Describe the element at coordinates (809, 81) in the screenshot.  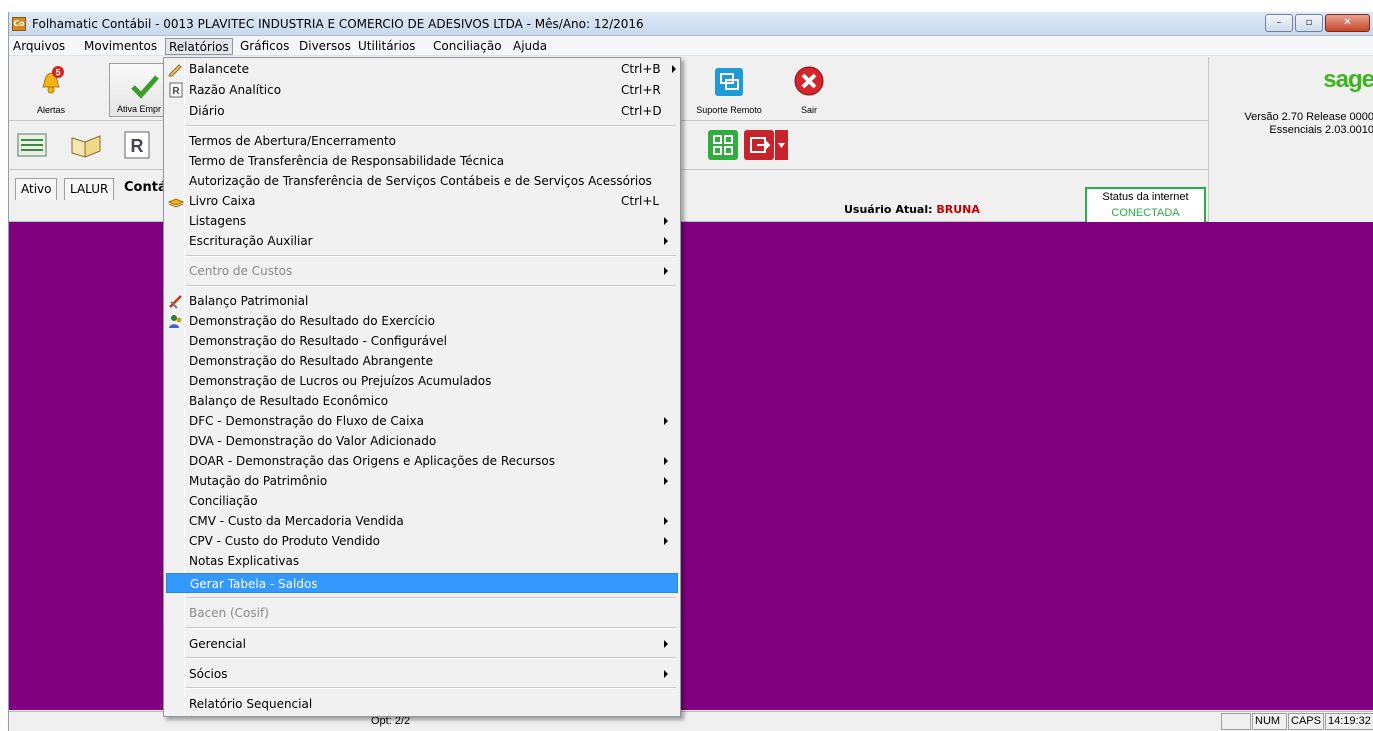
I see `exit-x-icon` at that location.